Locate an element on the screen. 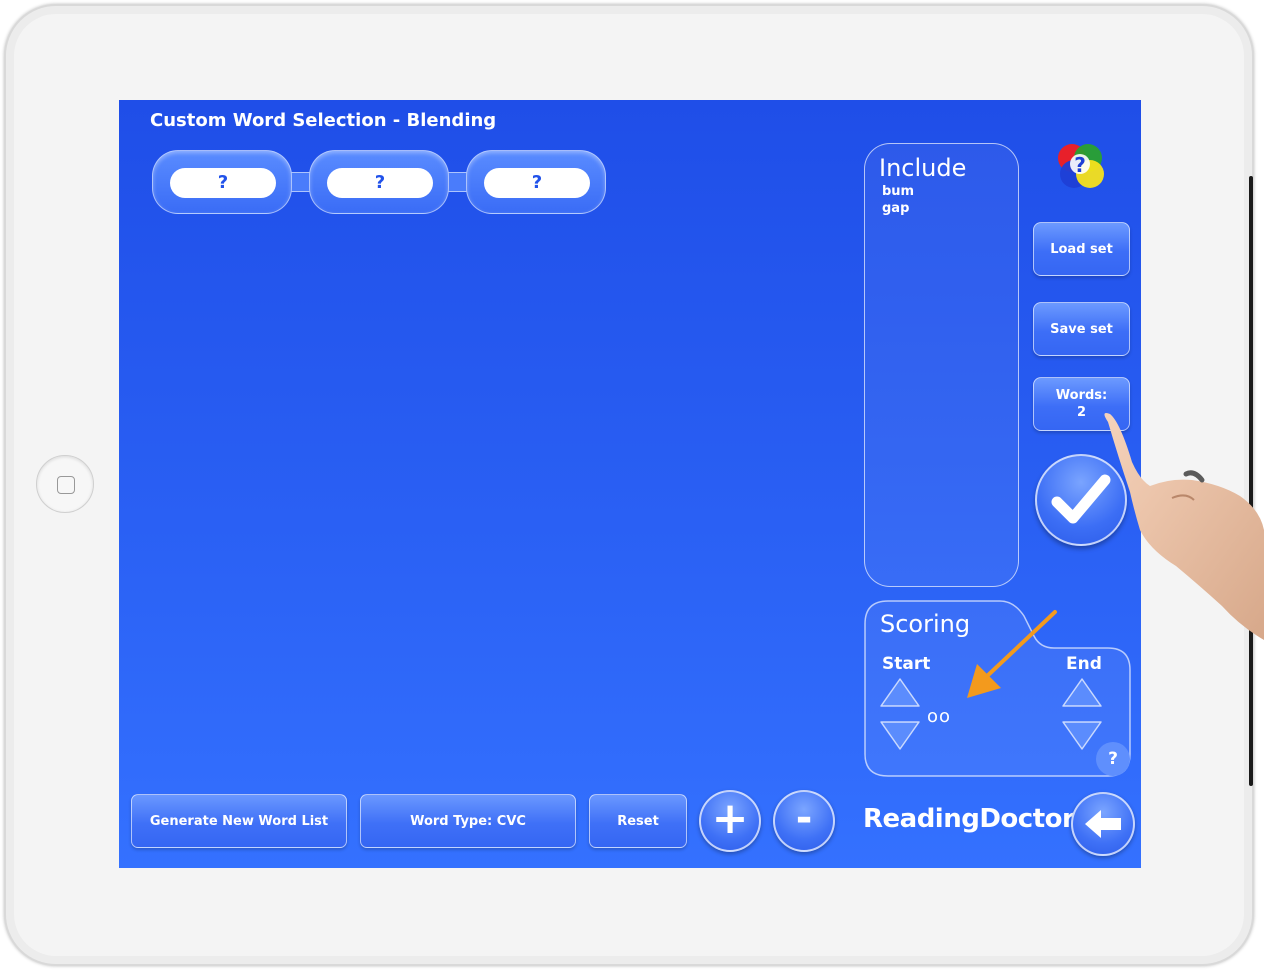  save-set-button: Save set is located at coordinates (1081, 329).